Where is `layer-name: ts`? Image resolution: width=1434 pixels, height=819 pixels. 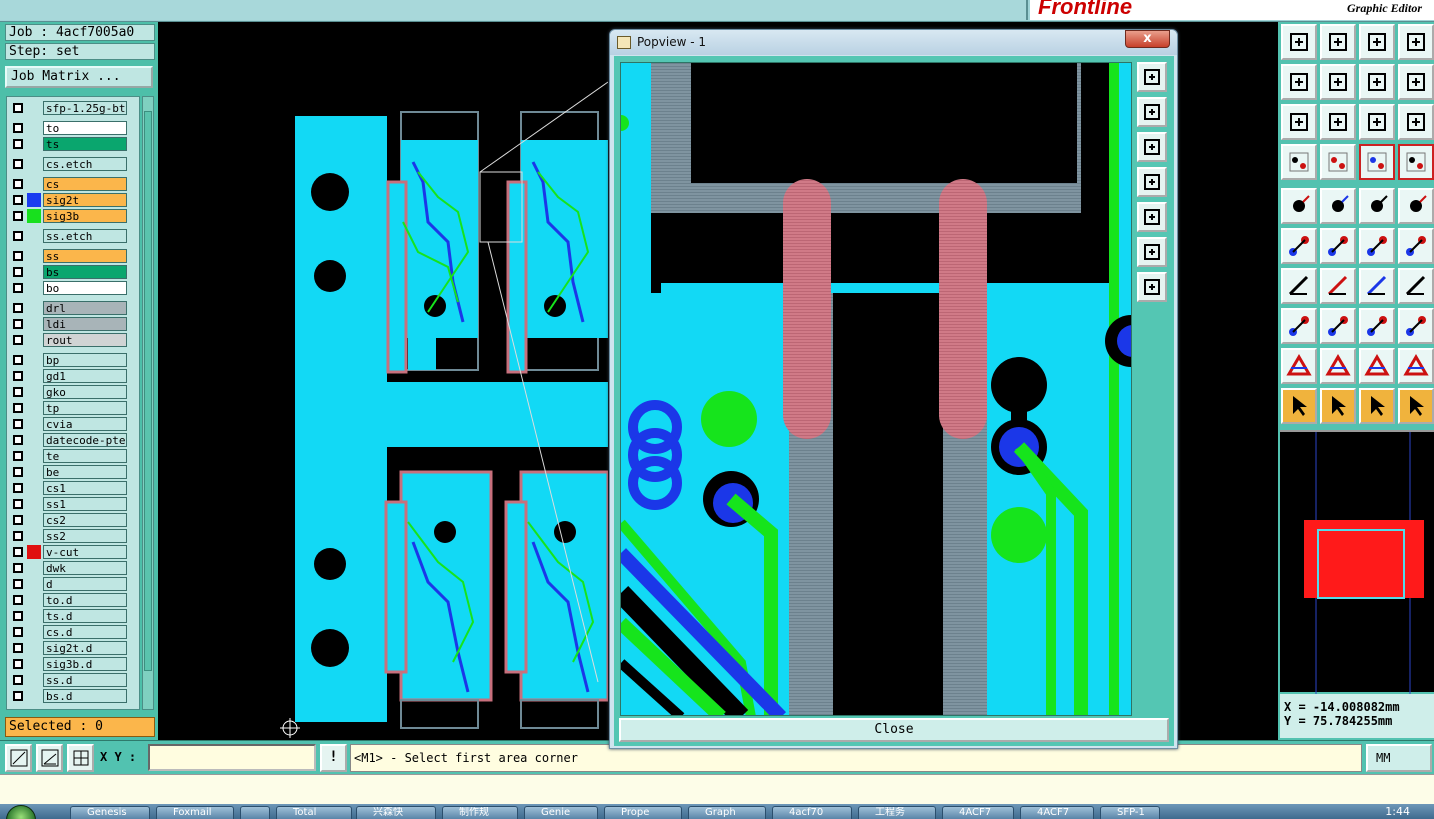 layer-name: ts is located at coordinates (85, 144).